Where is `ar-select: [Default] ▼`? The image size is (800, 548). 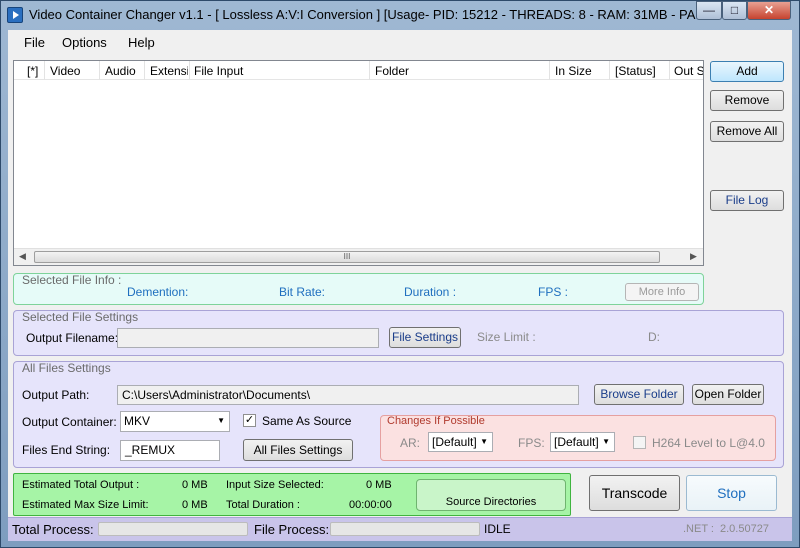
ar-select: [Default] ▼ is located at coordinates (460, 442).